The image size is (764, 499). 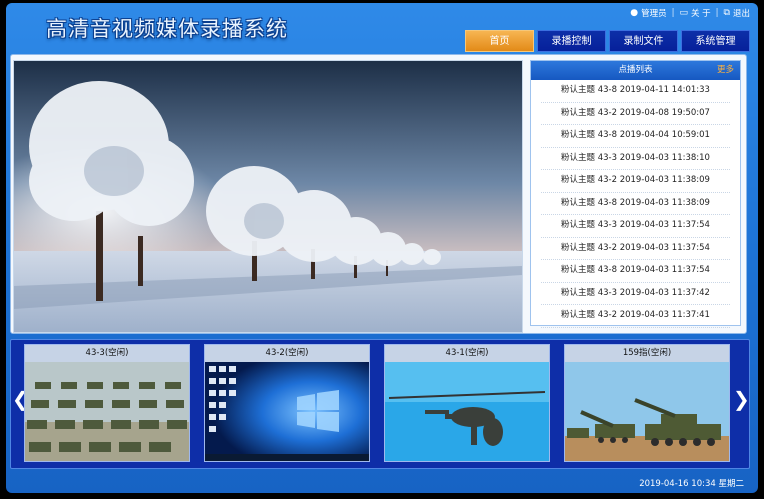 I want to click on list-item: 粉认主题 43-8 2019-04-03 11:38:09, so click(x=635, y=204).